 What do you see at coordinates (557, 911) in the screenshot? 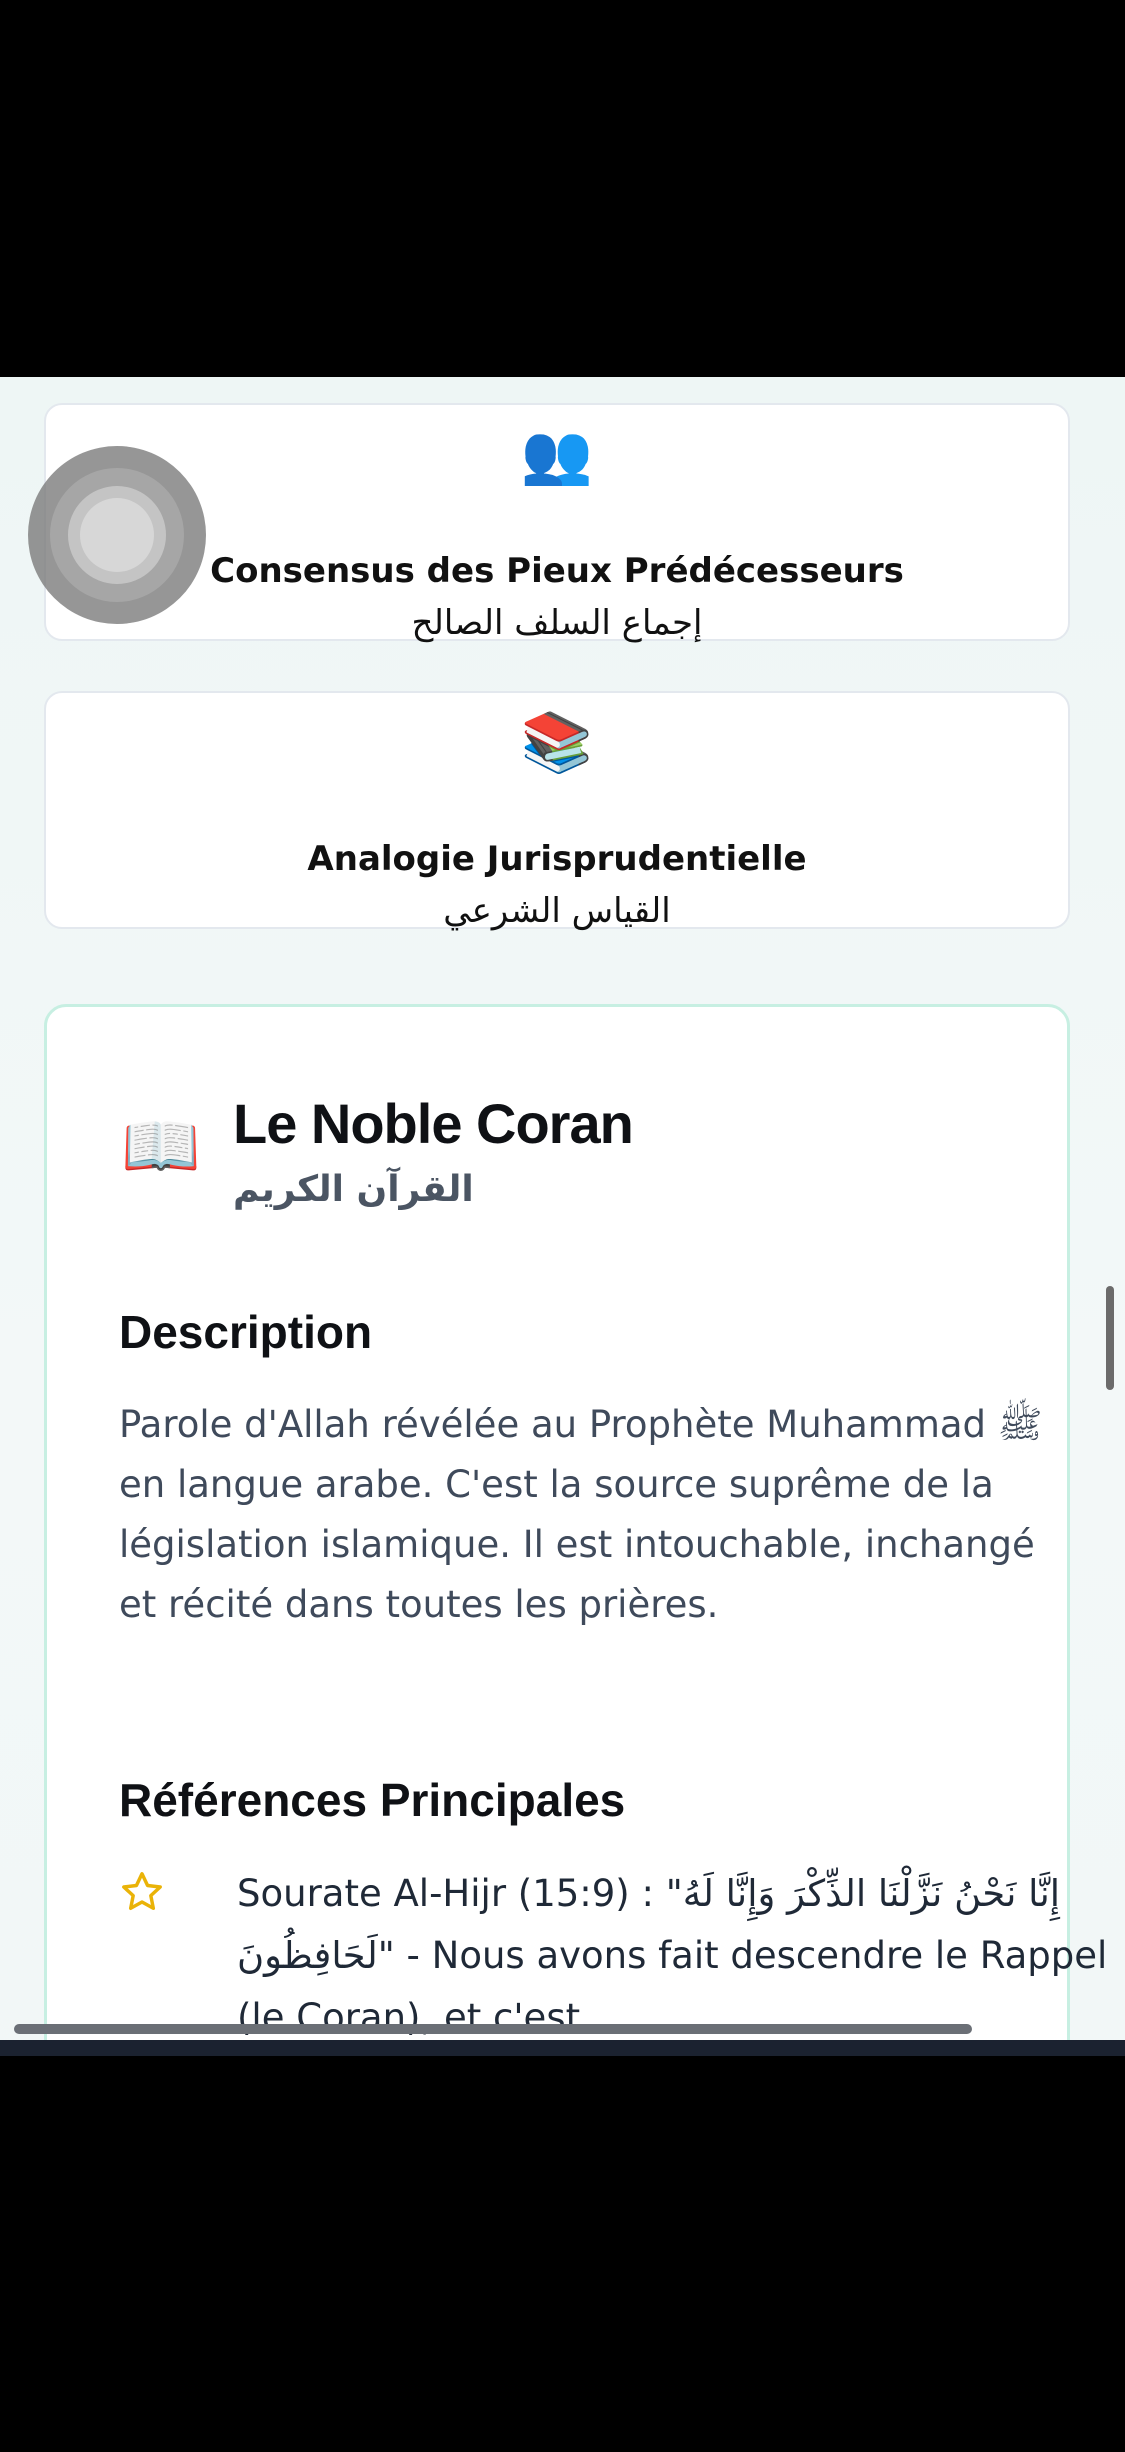
I see `card-title-ar: القياس الشرعي` at bounding box center [557, 911].